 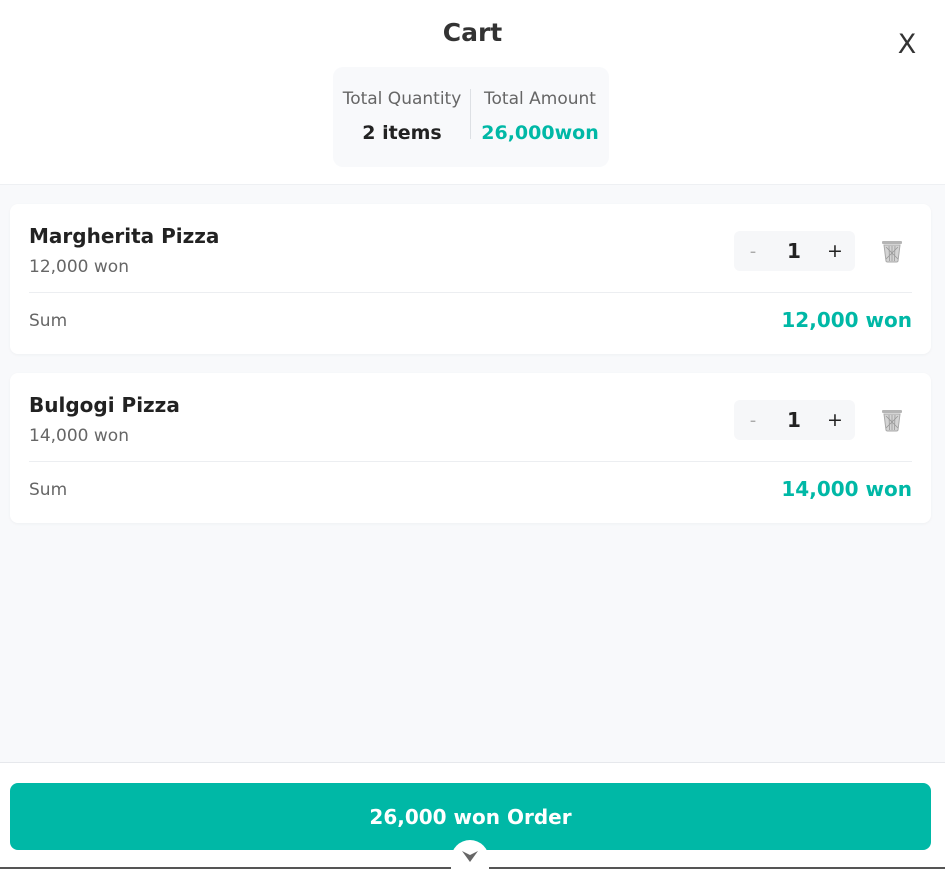 What do you see at coordinates (846, 320) in the screenshot?
I see `item-sum-value: 12,000 won` at bounding box center [846, 320].